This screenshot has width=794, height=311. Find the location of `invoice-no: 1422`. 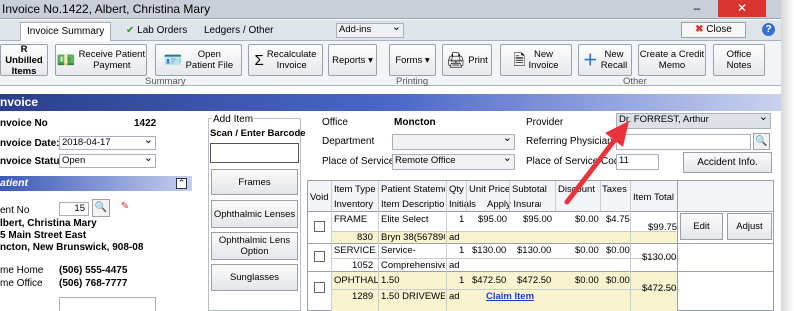

invoice-no: 1422 is located at coordinates (145, 123).